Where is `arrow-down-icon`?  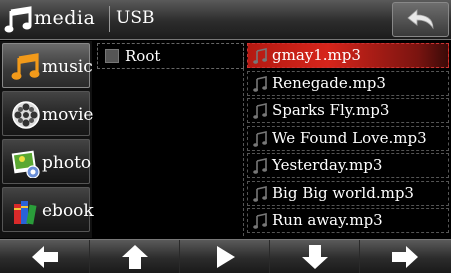
arrow-down-icon is located at coordinates (315, 257).